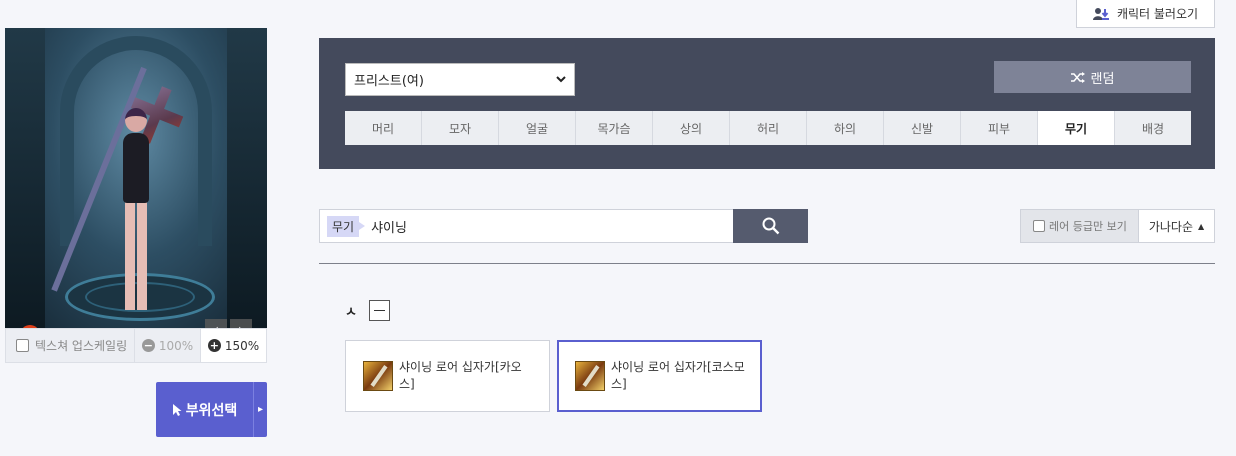 This screenshot has height=456, width=1236. Describe the element at coordinates (922, 128) in the screenshot. I see `tab-shoes: 신발` at that location.